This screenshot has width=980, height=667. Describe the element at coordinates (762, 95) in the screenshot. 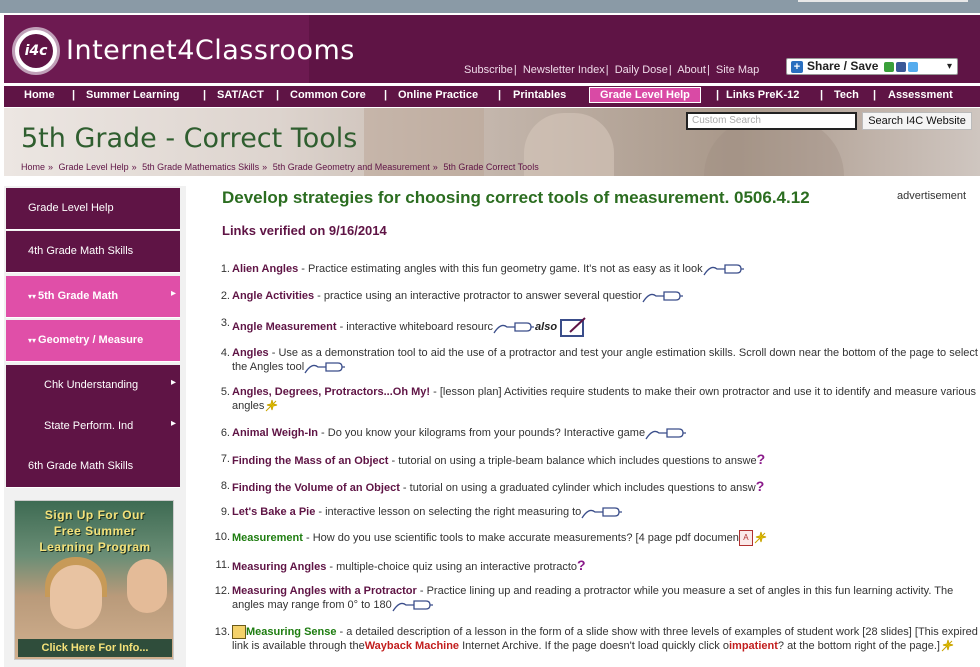

I see `nav-links-prek-12: Links PreK-12` at that location.